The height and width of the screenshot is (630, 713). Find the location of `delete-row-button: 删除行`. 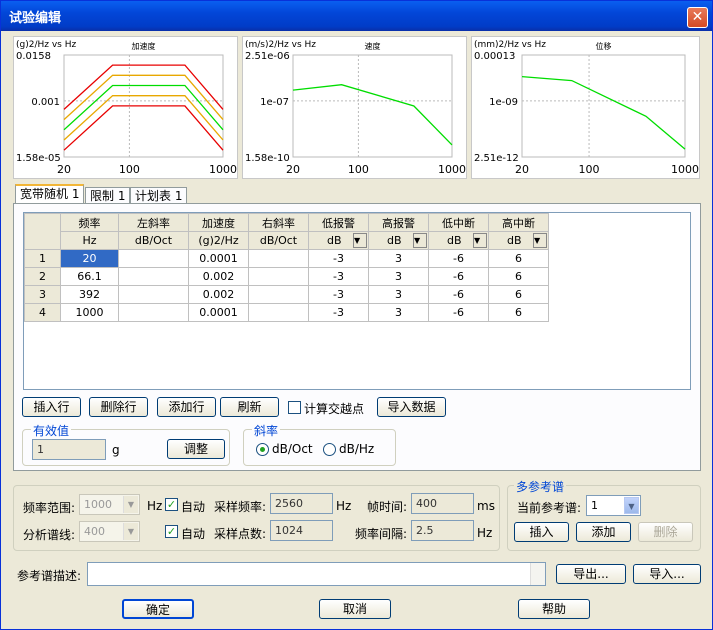

delete-row-button: 删除行 is located at coordinates (118, 407).